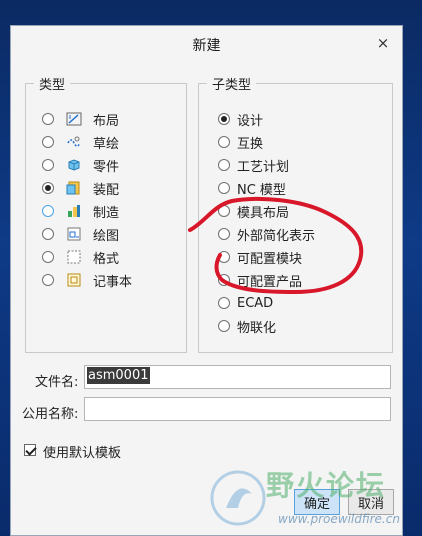 This screenshot has width=422, height=536. I want to click on radio-part, so click(48, 165).